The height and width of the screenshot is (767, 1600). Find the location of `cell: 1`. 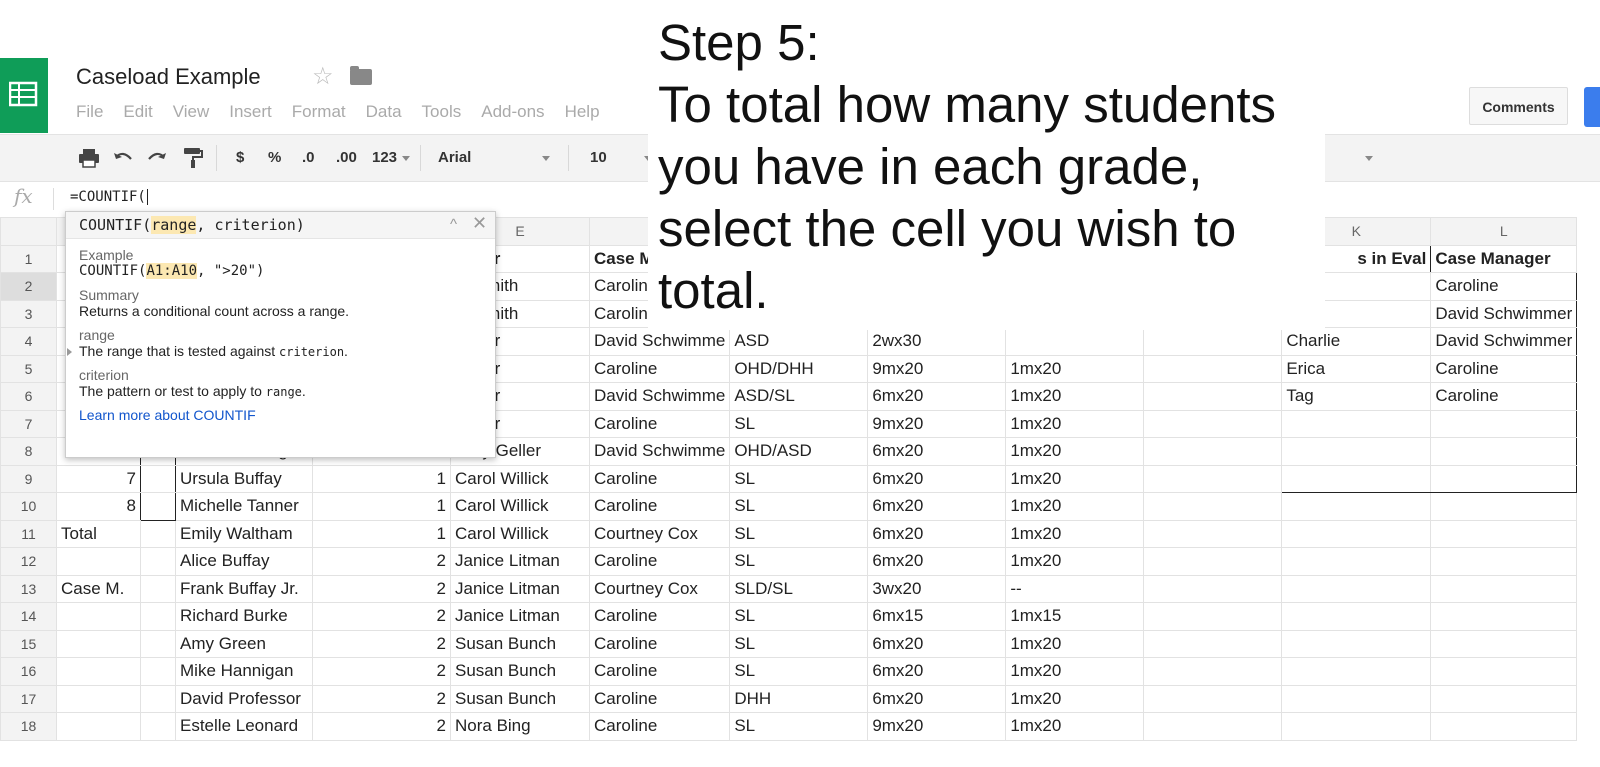

cell: 1 is located at coordinates (381, 506).